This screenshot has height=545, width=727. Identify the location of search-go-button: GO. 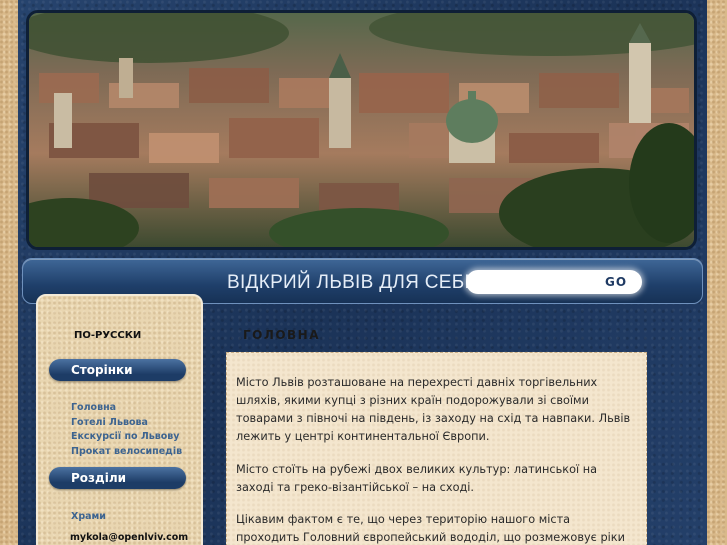
(616, 282).